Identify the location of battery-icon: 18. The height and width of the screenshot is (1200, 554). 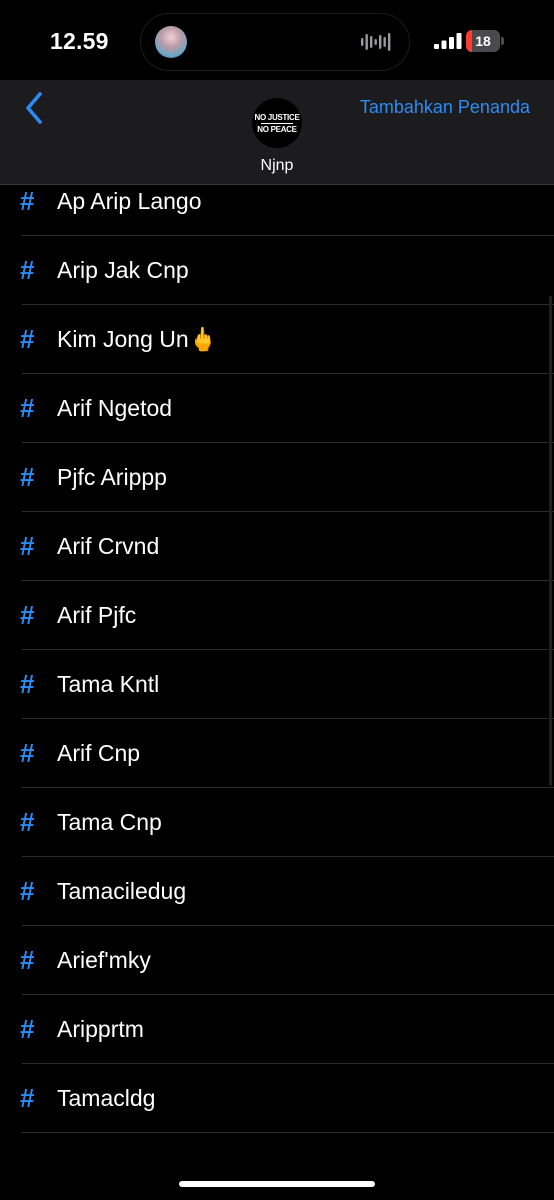
(485, 41).